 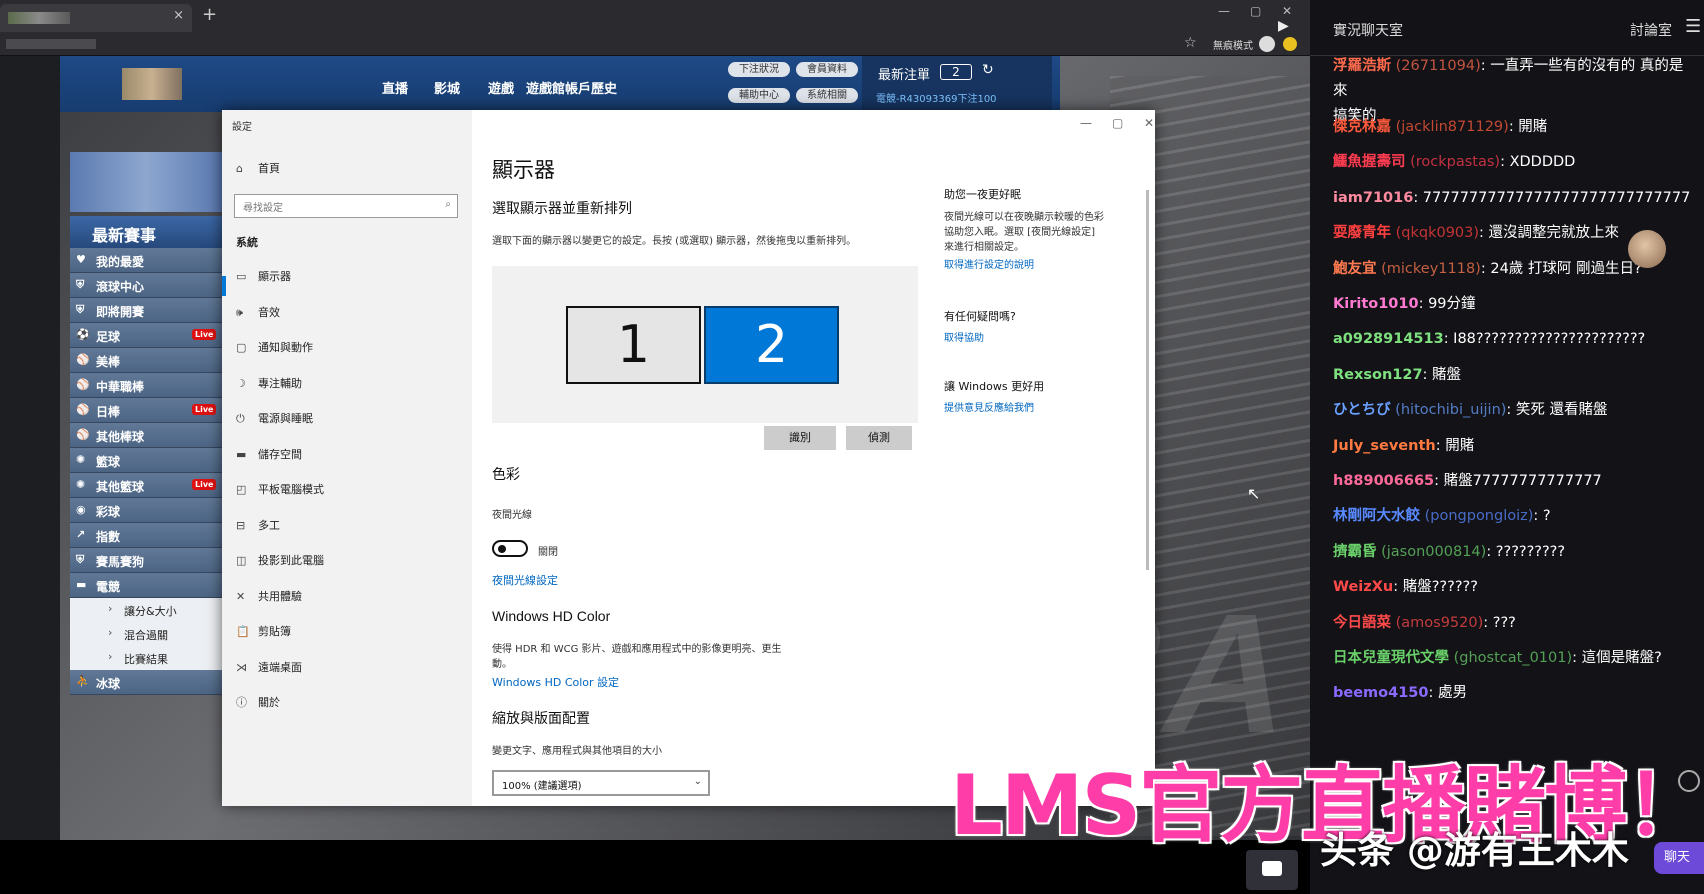 What do you see at coordinates (1391, 658) in the screenshot?
I see `chat-username: 日本兒童現代文學` at bounding box center [1391, 658].